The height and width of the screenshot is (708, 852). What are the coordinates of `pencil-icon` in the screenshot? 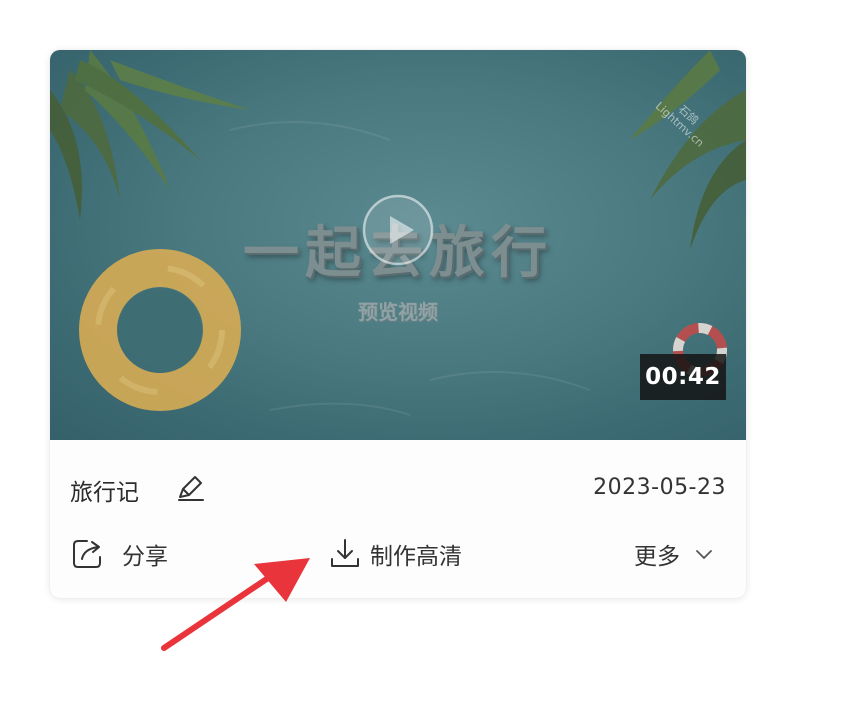 It's located at (190, 488).